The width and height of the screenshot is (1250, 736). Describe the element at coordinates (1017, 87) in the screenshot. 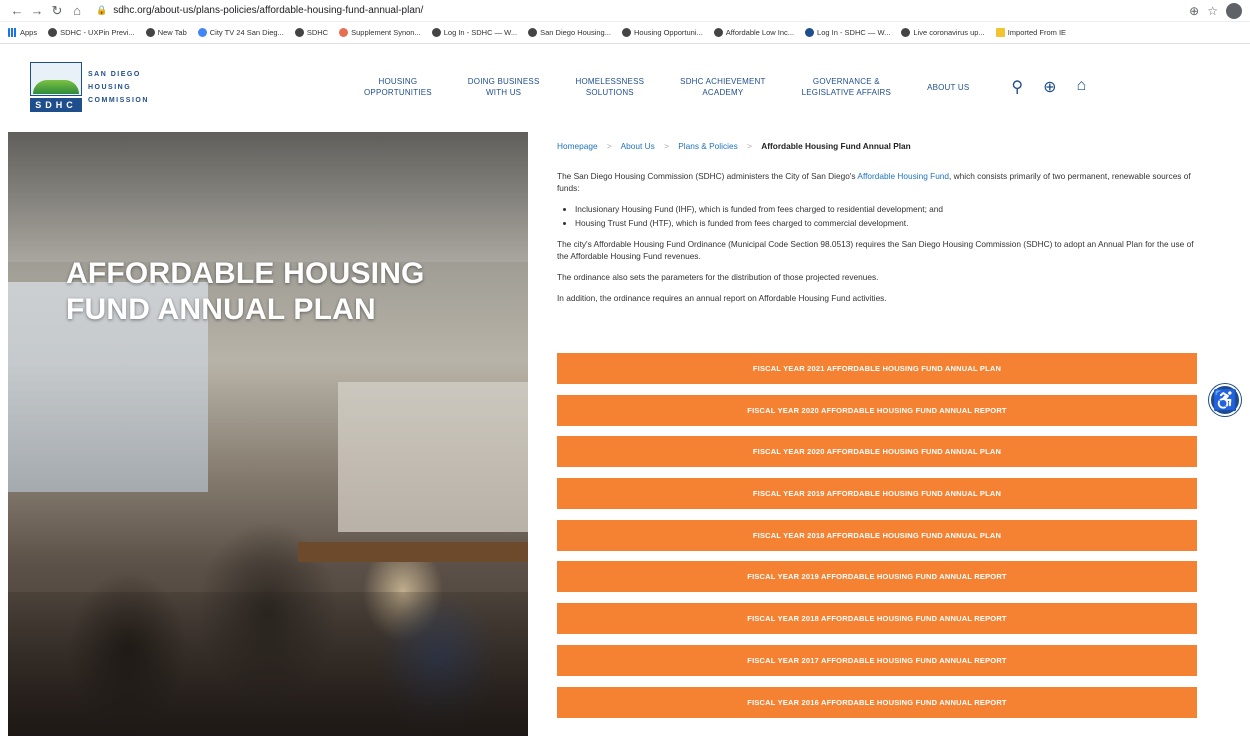

I see `search-icon: ⚲` at that location.